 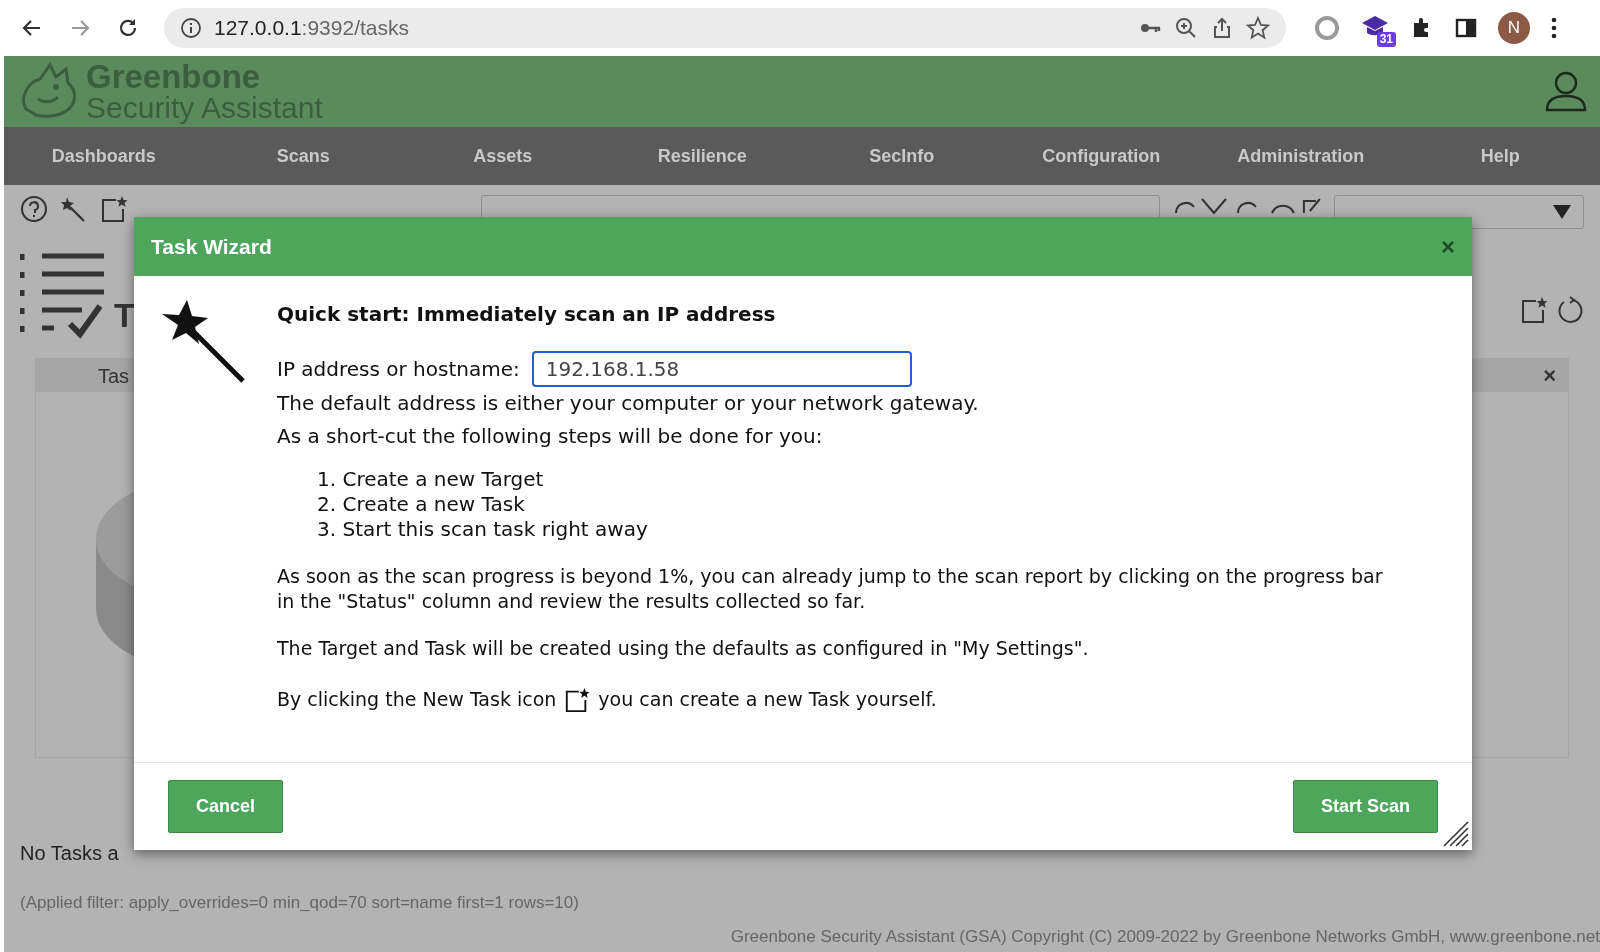 What do you see at coordinates (902, 156) in the screenshot?
I see `nav-item: SecInfo` at bounding box center [902, 156].